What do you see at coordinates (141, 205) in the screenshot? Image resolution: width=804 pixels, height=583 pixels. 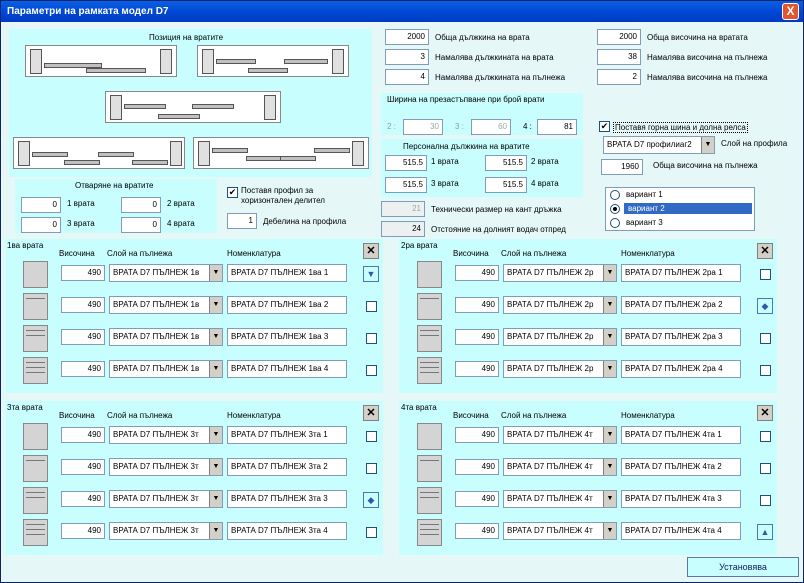 I see `opening-2-input: 0` at bounding box center [141, 205].